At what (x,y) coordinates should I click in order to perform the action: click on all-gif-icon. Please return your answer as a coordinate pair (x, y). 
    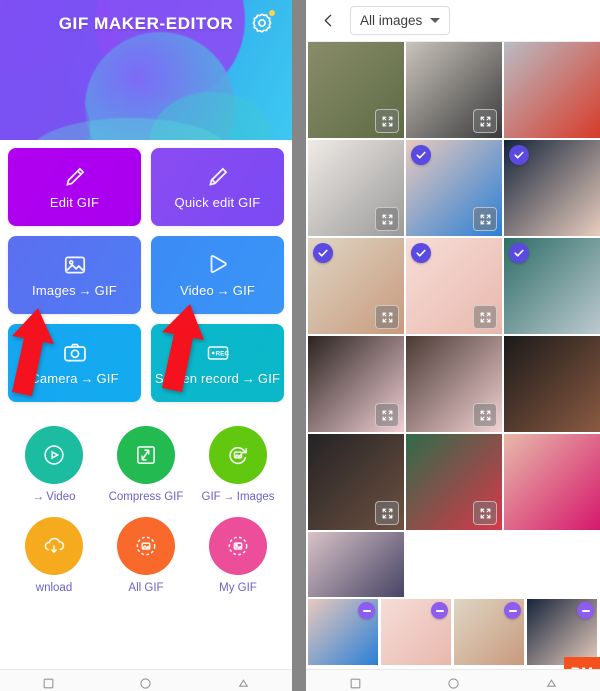
    Looking at the image, I should click on (146, 546).